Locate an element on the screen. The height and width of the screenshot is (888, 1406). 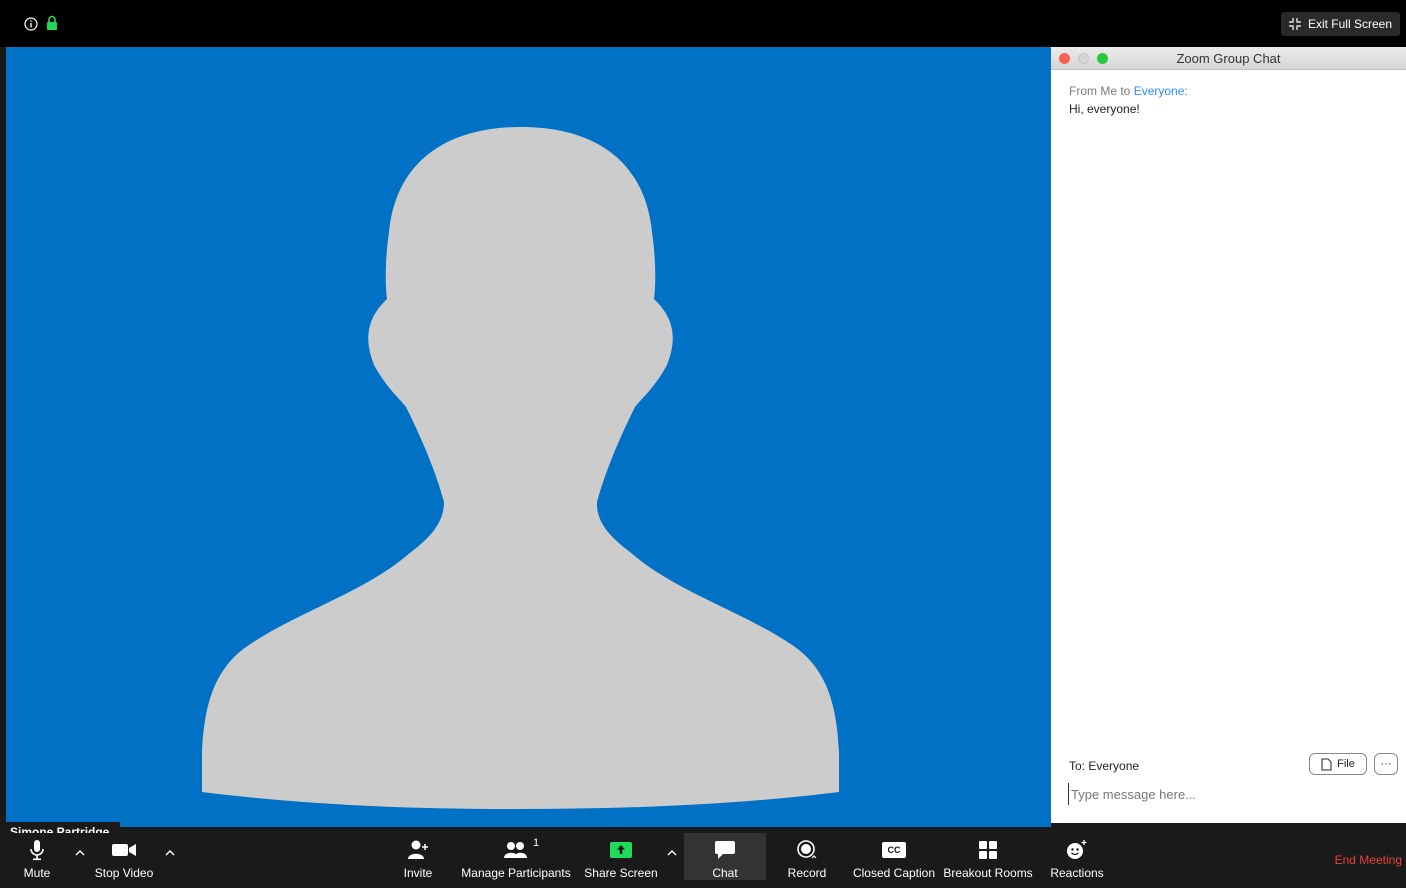
share-screen-label: Share Screen is located at coordinates (621, 873).